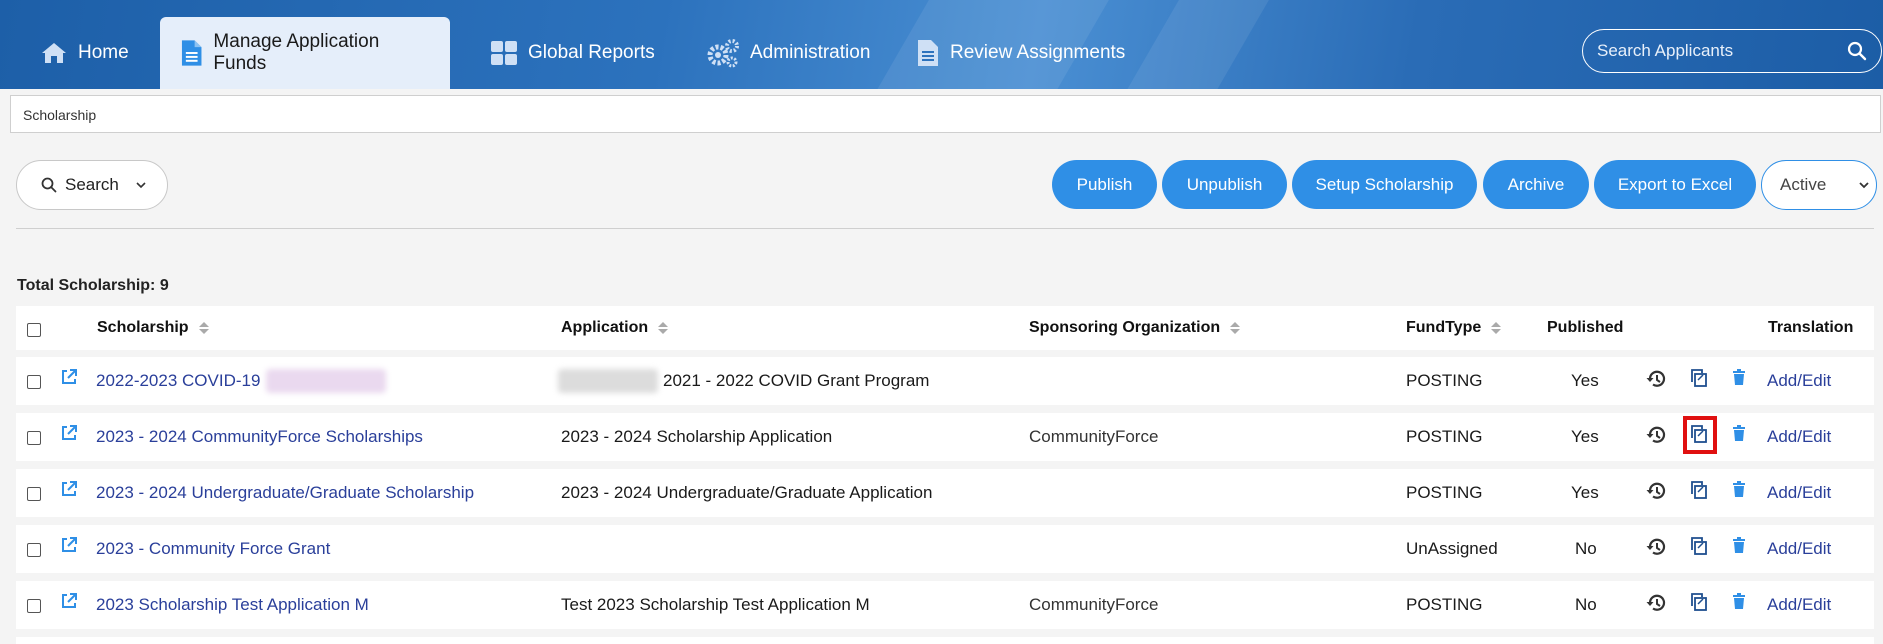 This screenshot has height=644, width=1883. Describe the element at coordinates (1444, 327) in the screenshot. I see `column-fundtype-label: FundType` at that location.